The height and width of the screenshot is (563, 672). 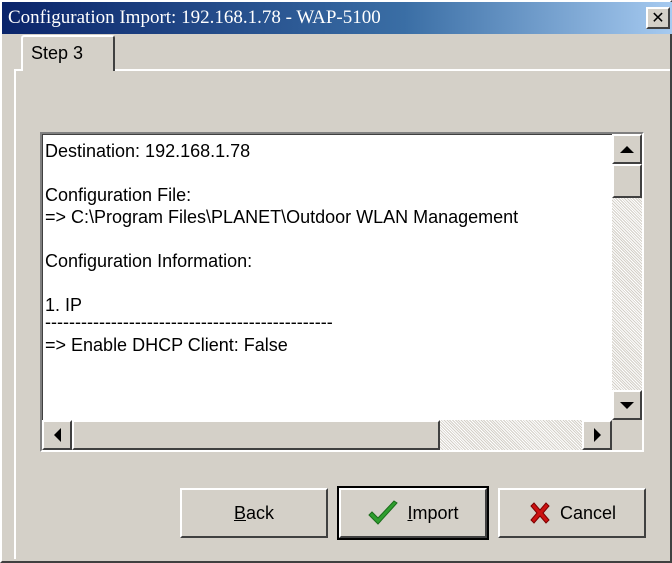 I want to click on back-button: Back, so click(x=254, y=513).